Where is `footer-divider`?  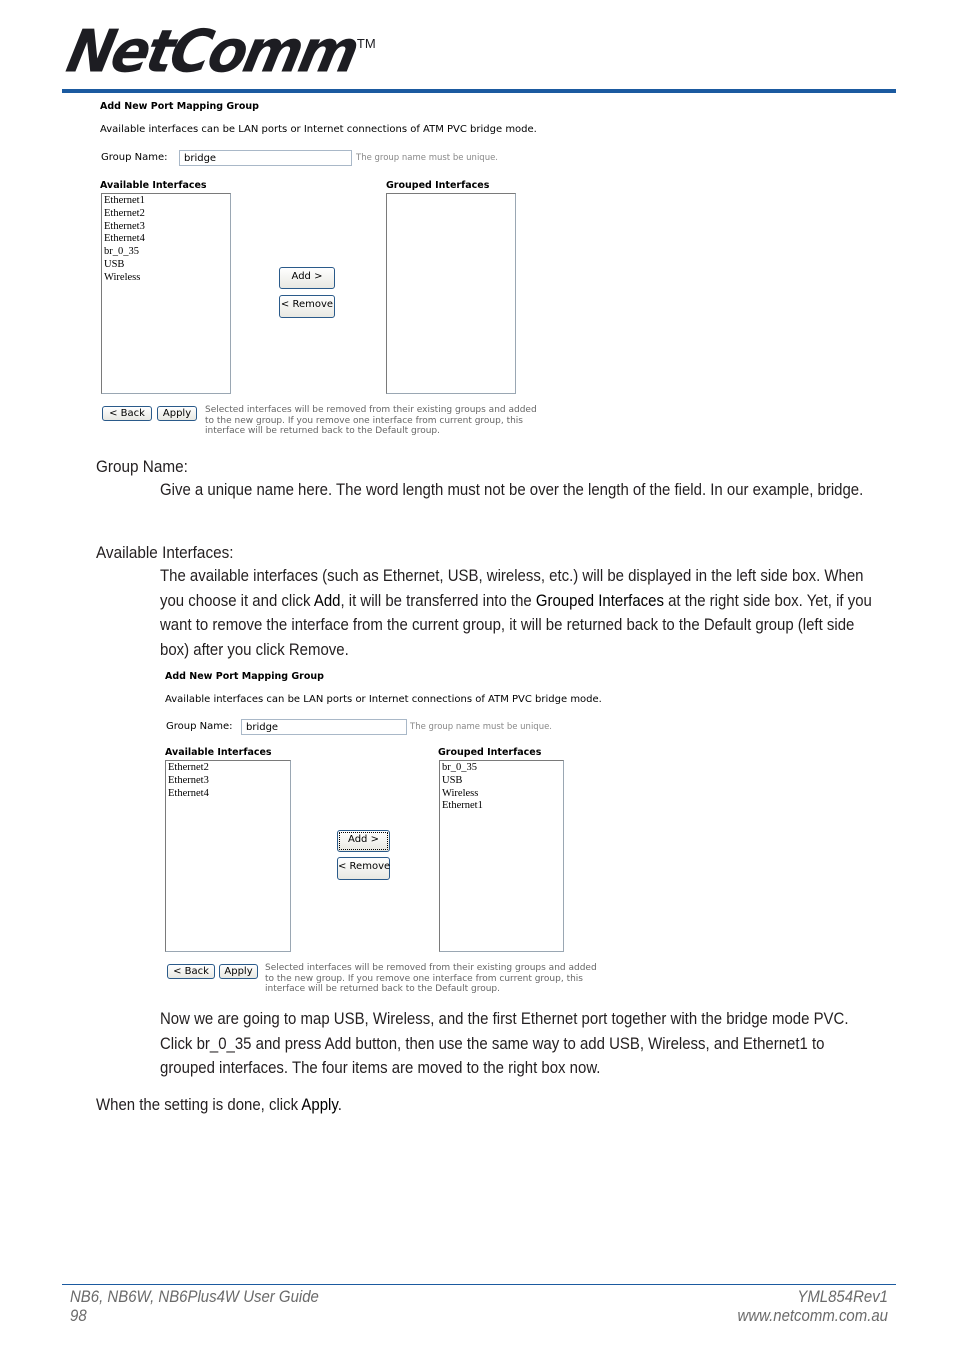 footer-divider is located at coordinates (479, 1284).